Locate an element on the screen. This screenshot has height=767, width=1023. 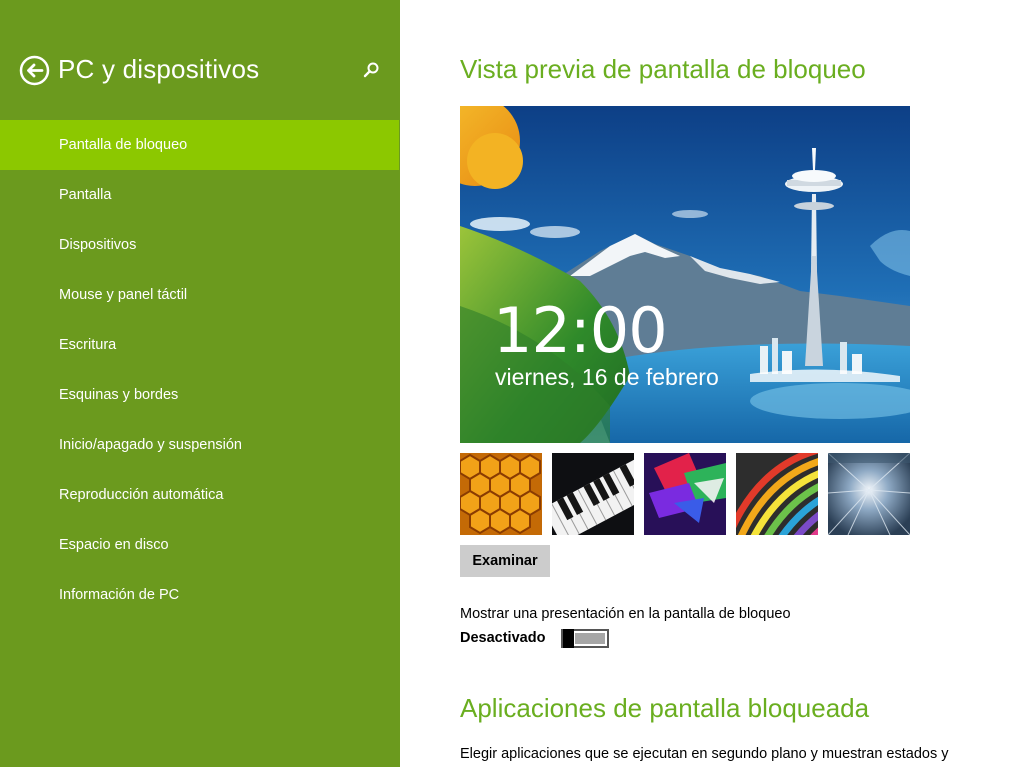
sidebar-item-escritura: Escritura is located at coordinates (199, 345).